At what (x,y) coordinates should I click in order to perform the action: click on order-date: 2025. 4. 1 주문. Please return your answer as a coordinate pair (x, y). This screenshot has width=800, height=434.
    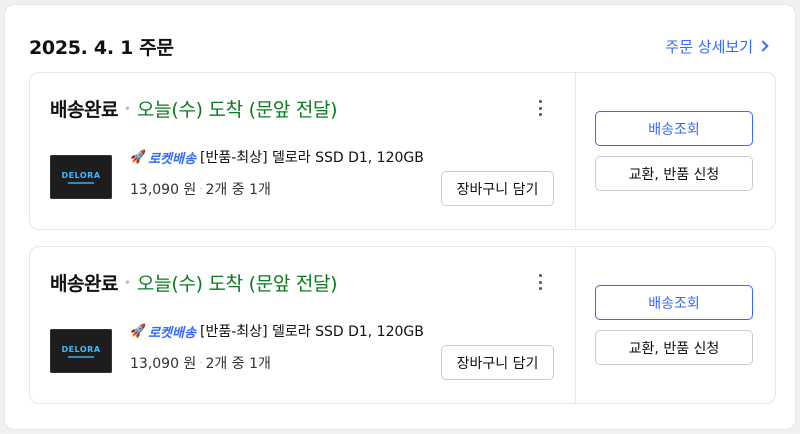
    Looking at the image, I should click on (101, 47).